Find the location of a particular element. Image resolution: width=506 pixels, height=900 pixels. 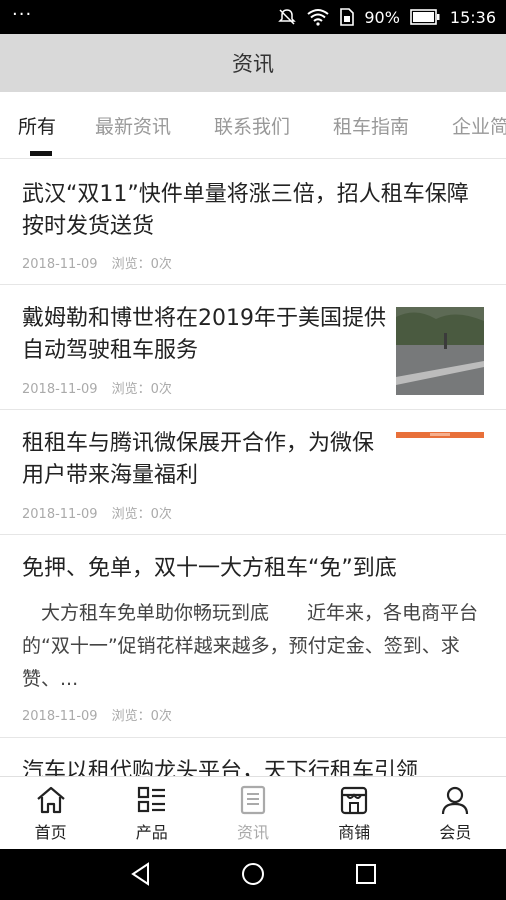

title-bar: 资讯 is located at coordinates (253, 63).